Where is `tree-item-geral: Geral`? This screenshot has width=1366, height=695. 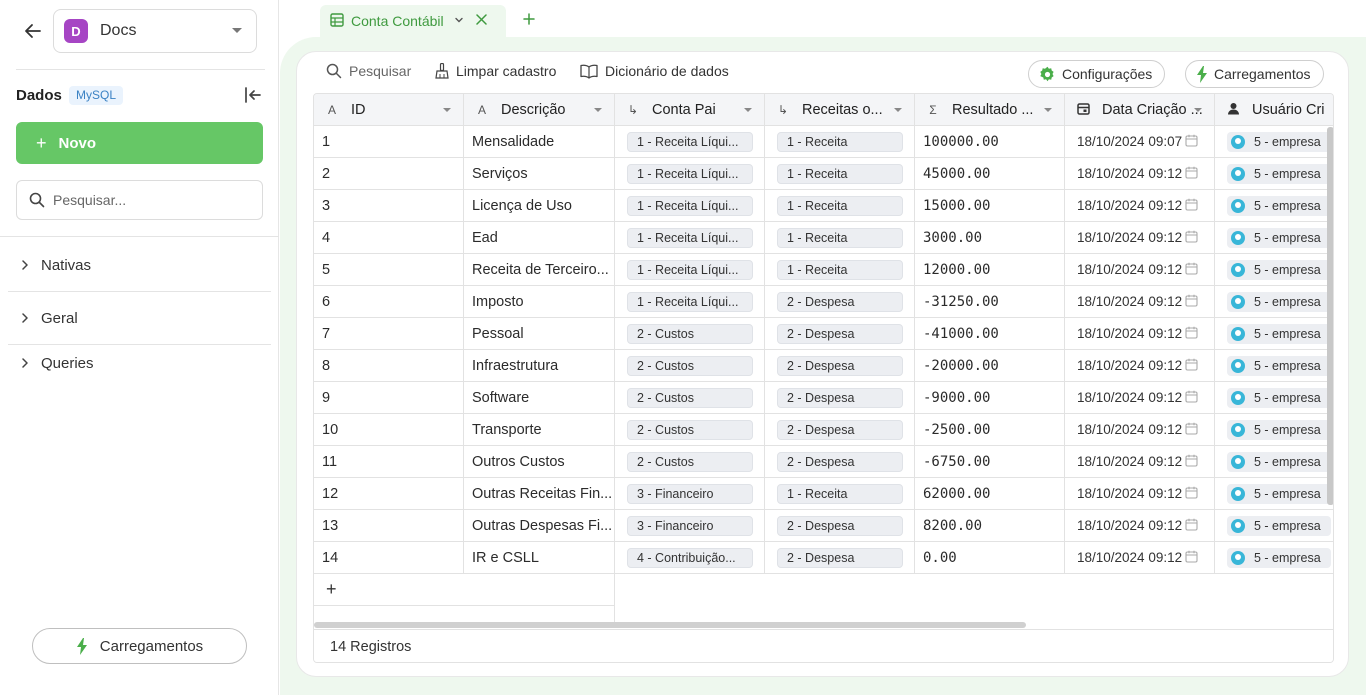
tree-item-geral: Geral is located at coordinates (139, 318).